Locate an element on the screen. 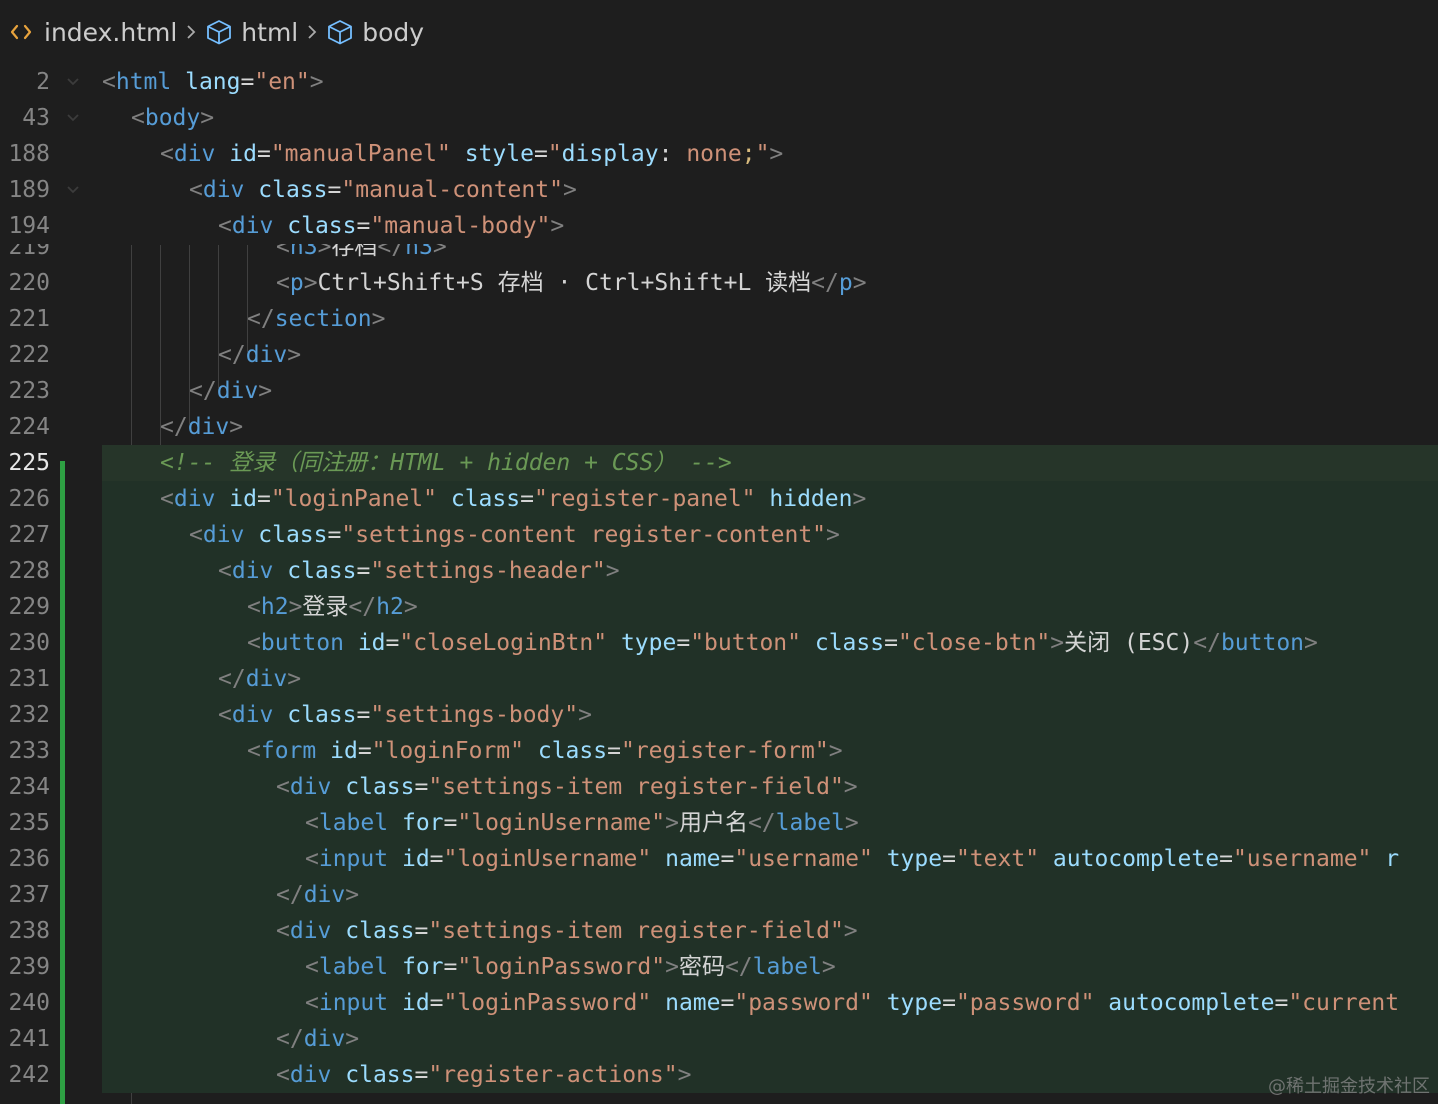 The height and width of the screenshot is (1104, 1438). line-number: 189 is located at coordinates (29, 190).